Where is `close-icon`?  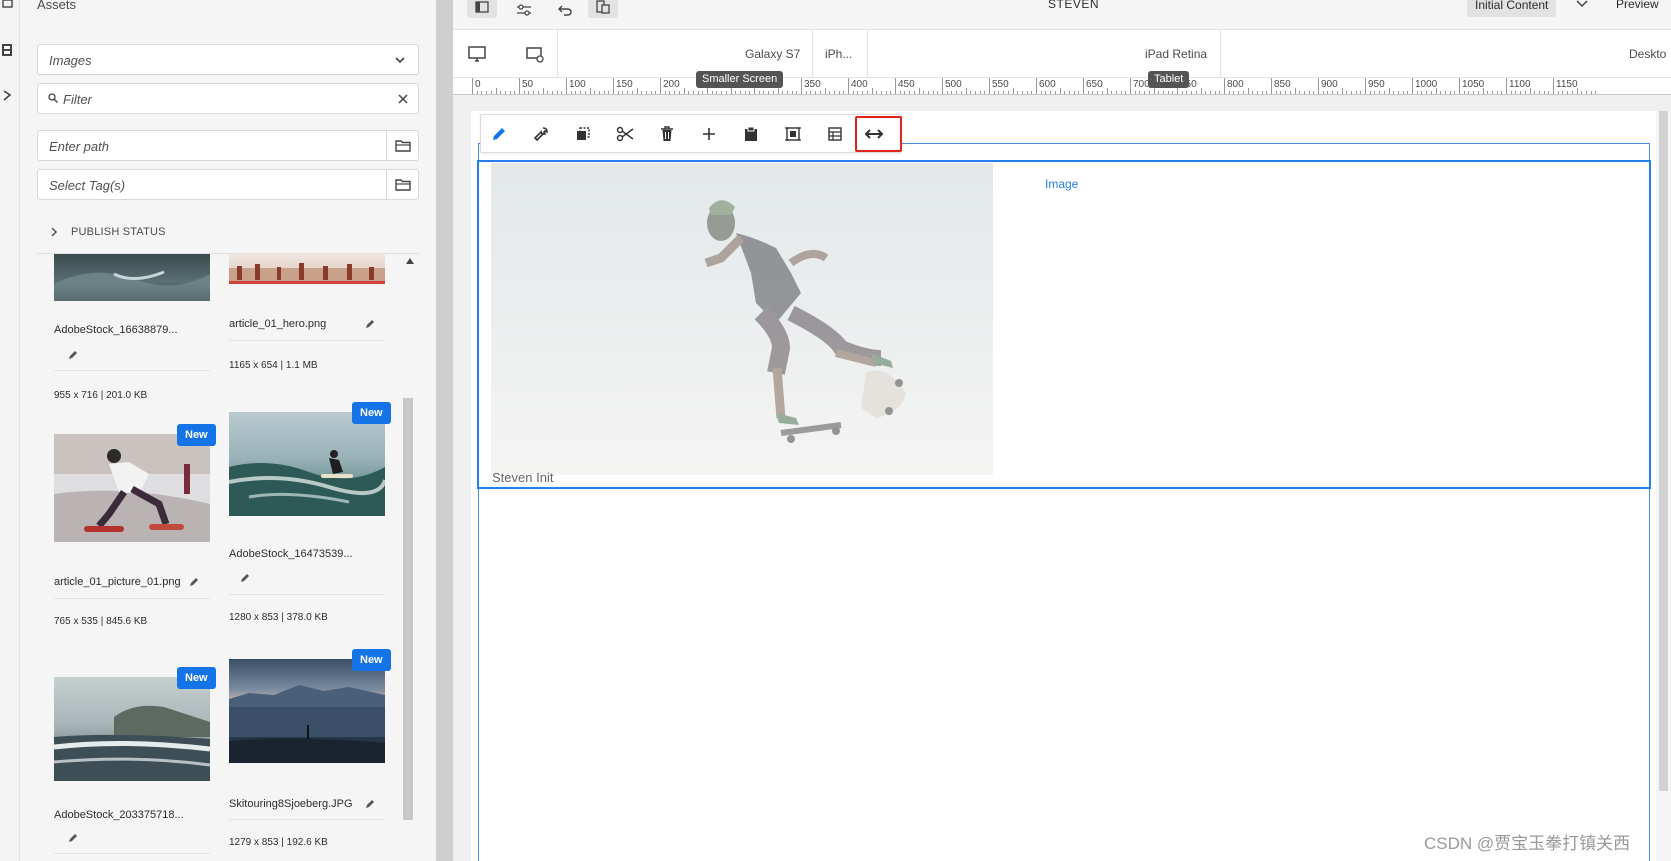 close-icon is located at coordinates (403, 99).